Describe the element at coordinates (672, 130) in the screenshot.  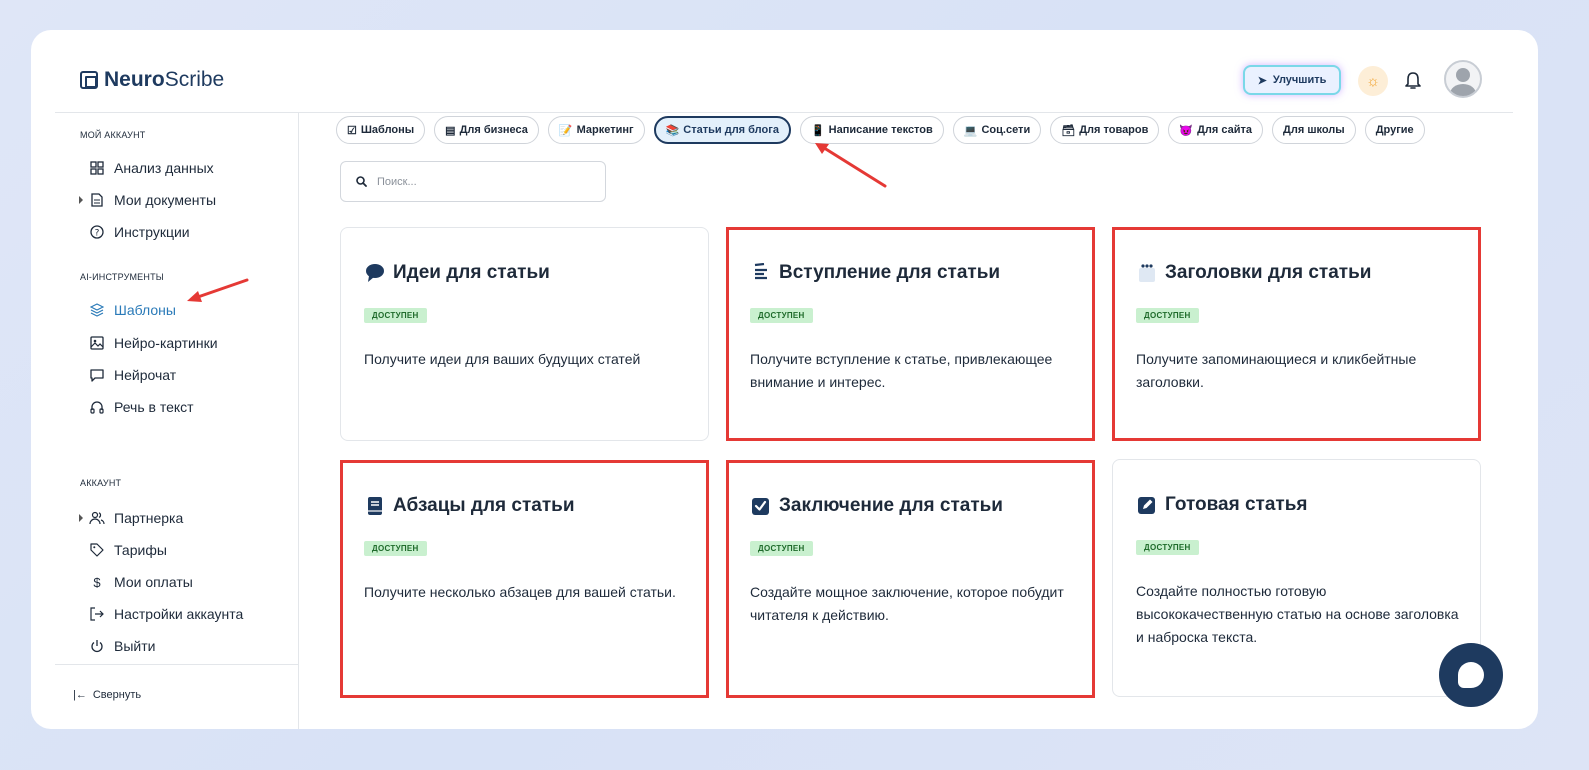
I see `books-icon: 📚` at that location.